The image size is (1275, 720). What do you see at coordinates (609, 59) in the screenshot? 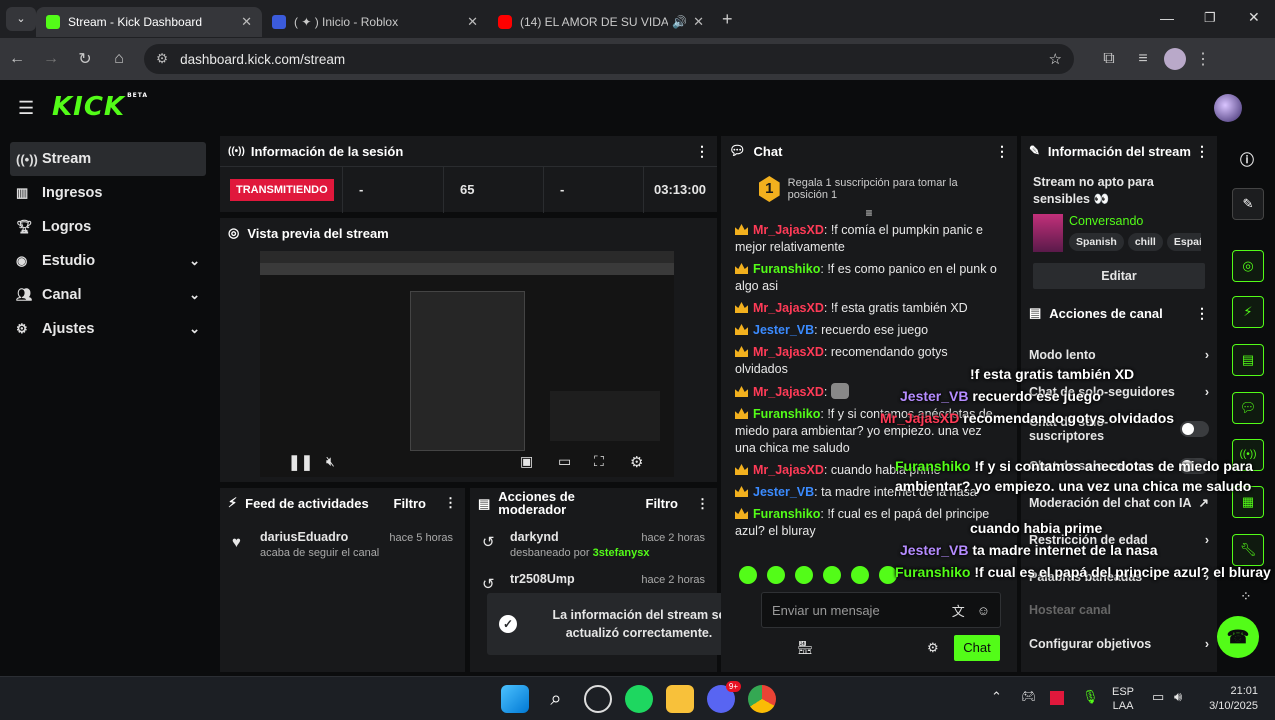
I see `address-bar: ⚙ dashboard.kick.com/stream ☆` at bounding box center [609, 59].